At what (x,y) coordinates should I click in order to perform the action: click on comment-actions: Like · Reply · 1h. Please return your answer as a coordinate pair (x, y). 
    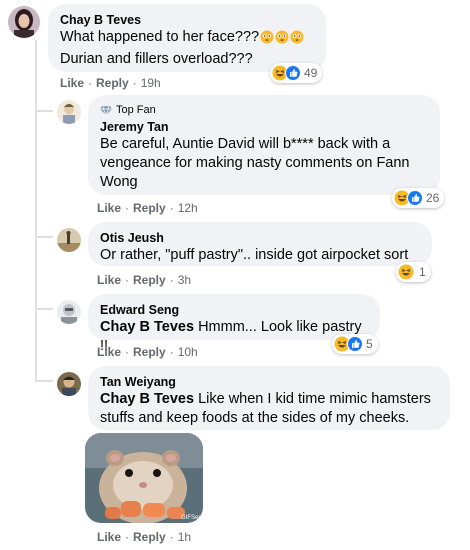
    Looking at the image, I should click on (144, 537).